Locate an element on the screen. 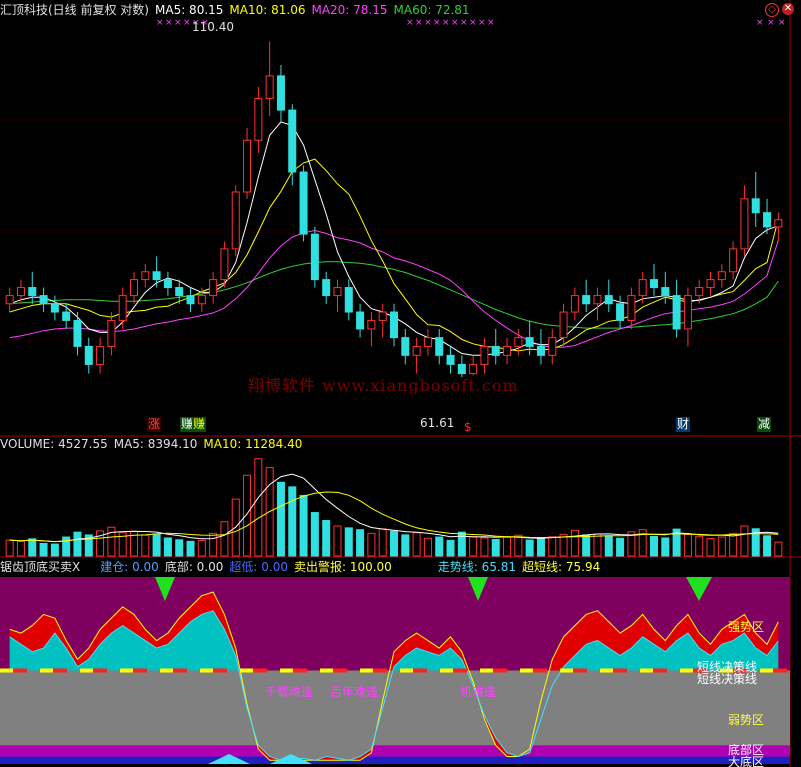  annotation-jinandeng: 机难逢 is located at coordinates (478, 692).